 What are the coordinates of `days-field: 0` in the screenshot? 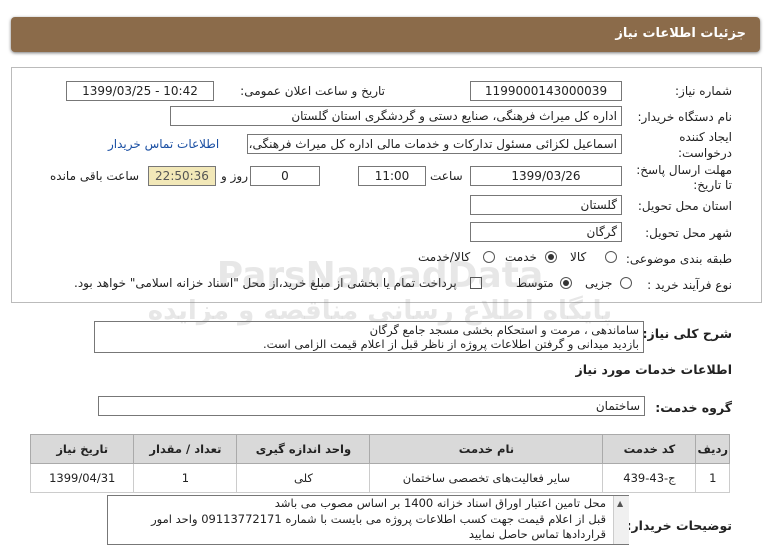 It's located at (285, 176).